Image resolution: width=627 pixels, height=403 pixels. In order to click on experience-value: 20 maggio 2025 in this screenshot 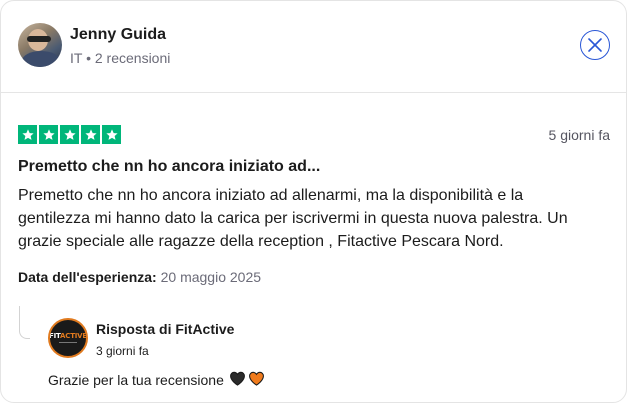, I will do `click(211, 277)`.